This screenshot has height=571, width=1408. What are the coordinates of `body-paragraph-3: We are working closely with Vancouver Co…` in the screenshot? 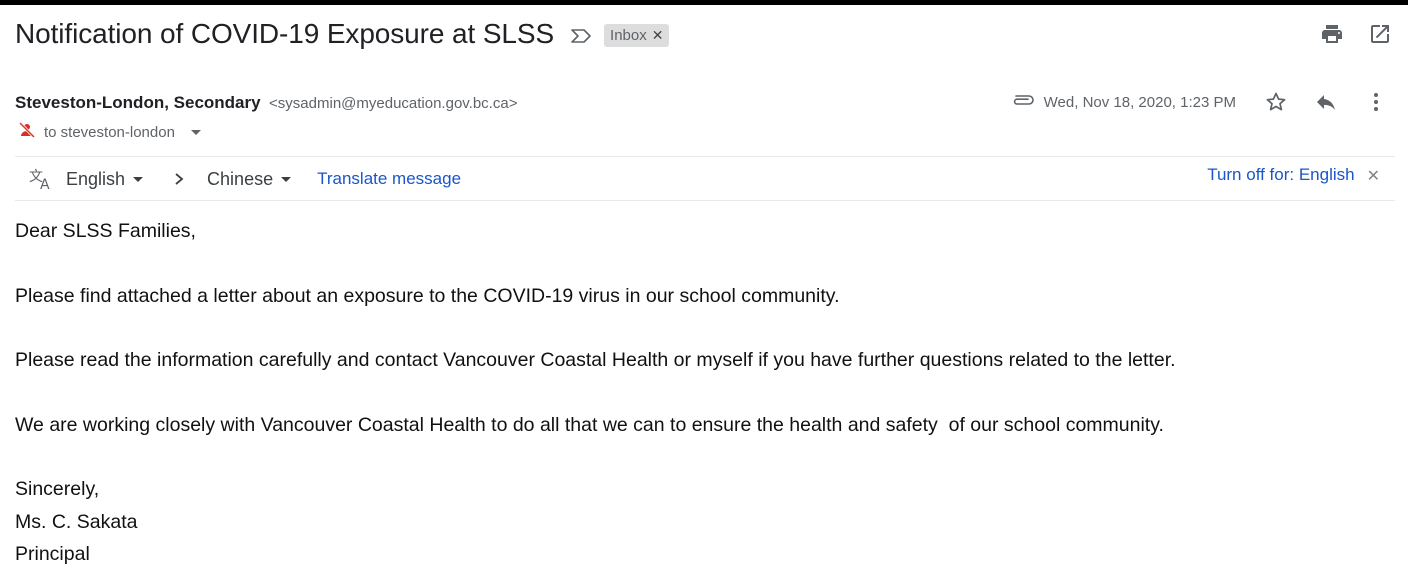 It's located at (589, 424).